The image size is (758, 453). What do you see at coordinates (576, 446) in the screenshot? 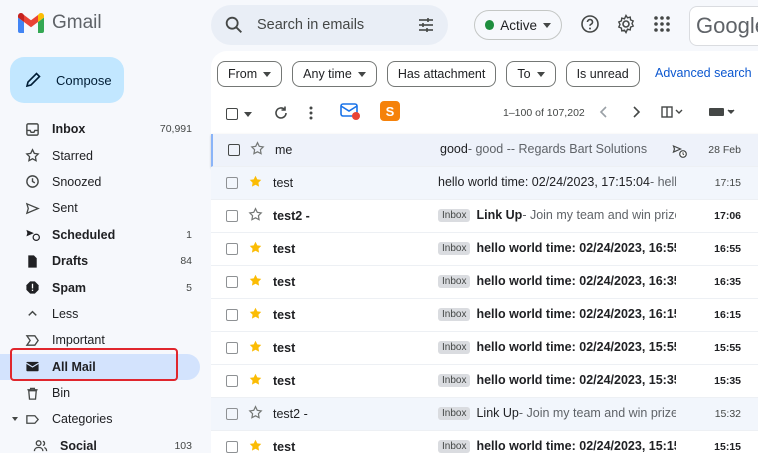
I see `email-subject: hello world time: 02/24/2023, 15:15:04` at bounding box center [576, 446].